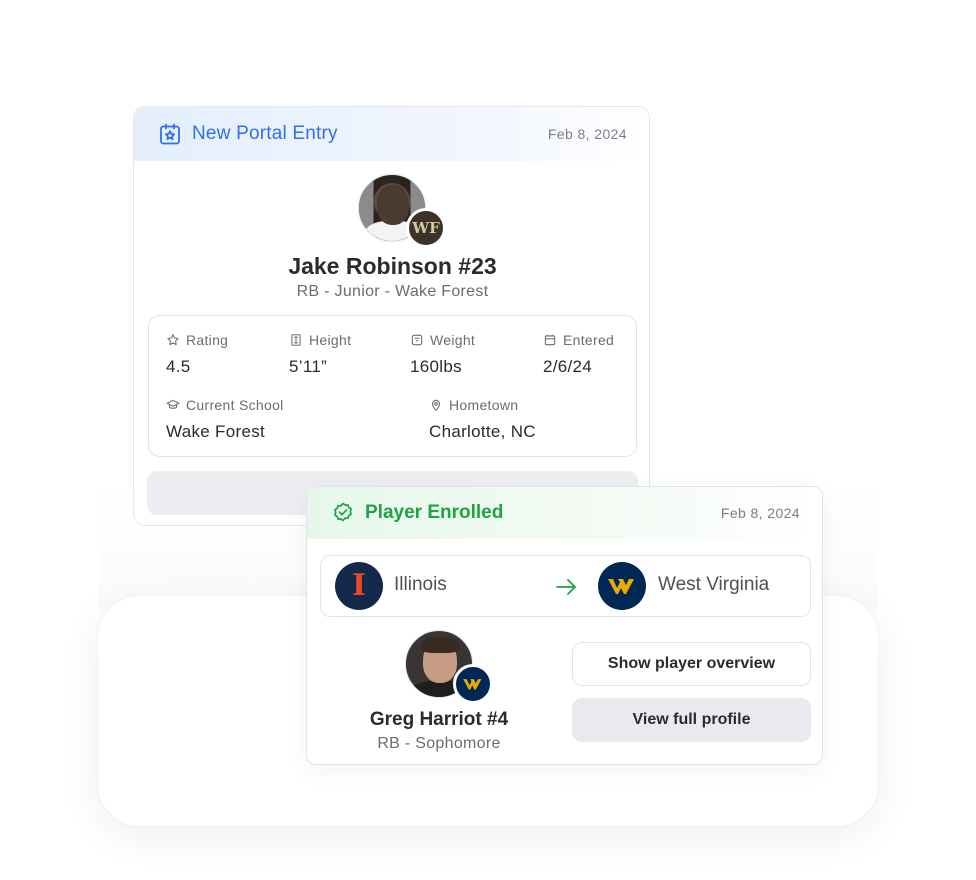 This screenshot has width=976, height=880. I want to click on stat-current-school: Current School Wake Forest, so click(225, 419).